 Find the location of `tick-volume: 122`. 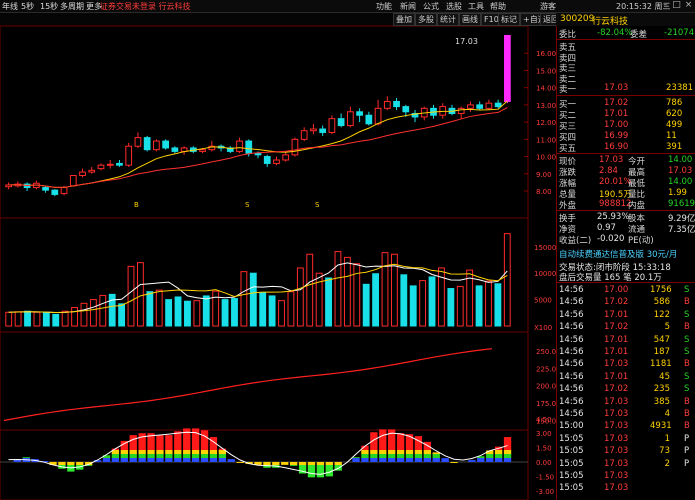

tick-volume: 122 is located at coordinates (661, 314).